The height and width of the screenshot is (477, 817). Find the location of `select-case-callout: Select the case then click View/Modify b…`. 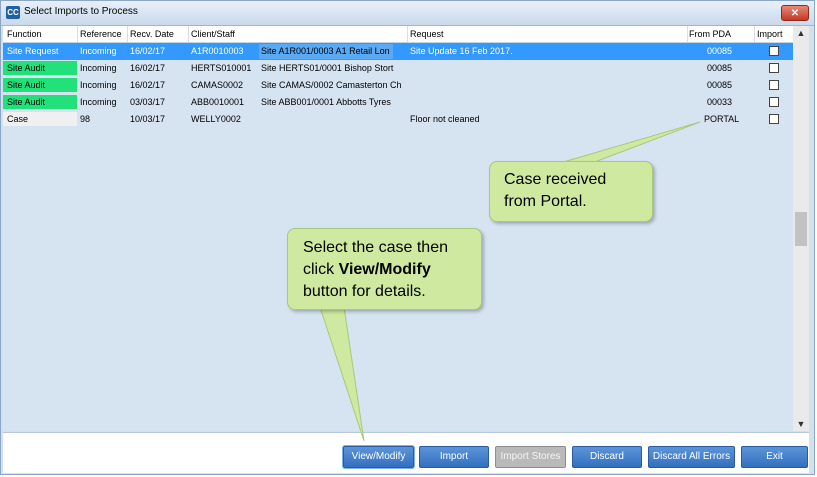

select-case-callout: Select the case then click View/Modify b… is located at coordinates (384, 269).